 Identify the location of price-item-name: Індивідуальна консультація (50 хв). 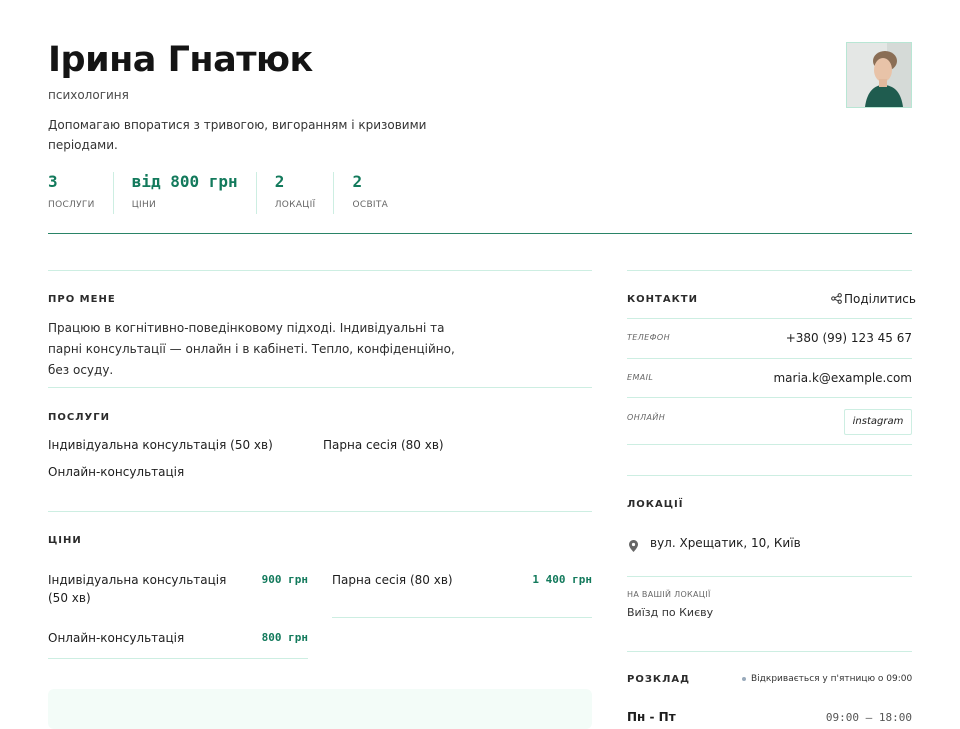
(137, 589).